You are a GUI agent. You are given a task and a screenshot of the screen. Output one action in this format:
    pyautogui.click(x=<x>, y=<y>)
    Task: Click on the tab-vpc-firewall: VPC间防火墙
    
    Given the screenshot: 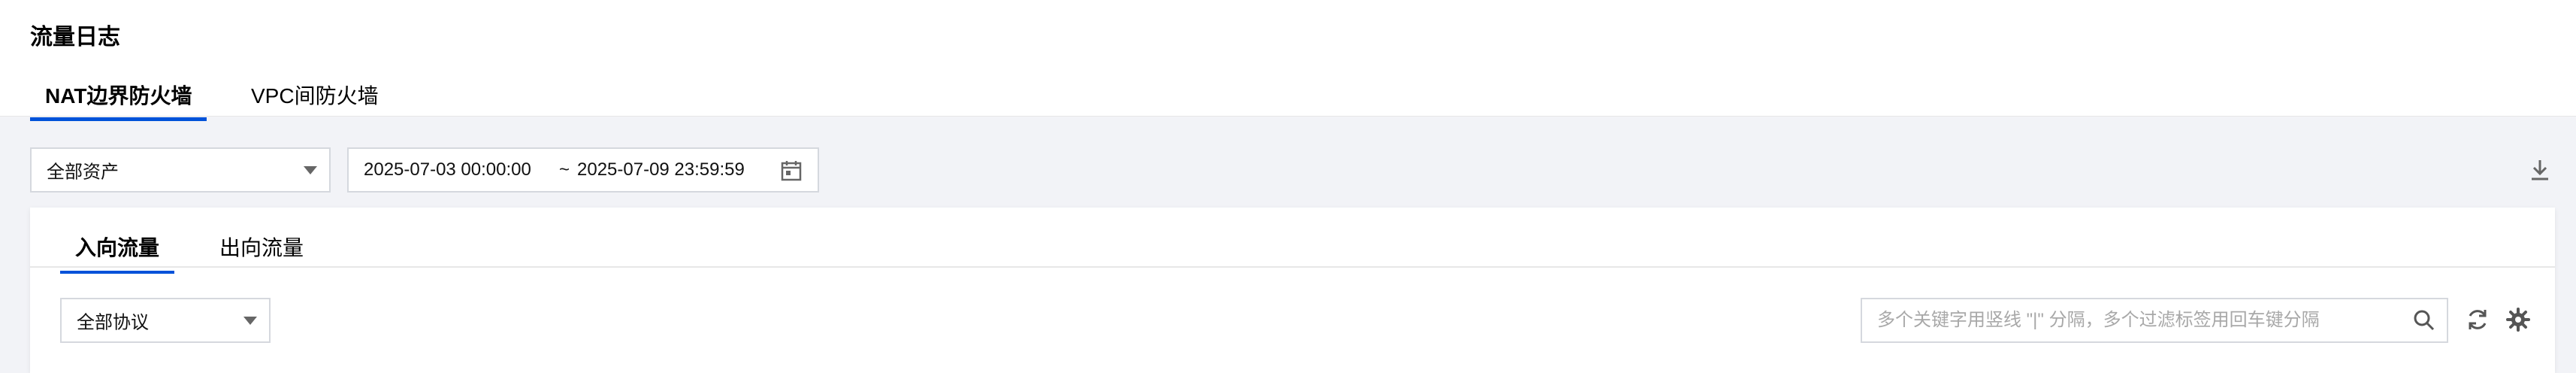 What is the action you would take?
    pyautogui.click(x=315, y=95)
    